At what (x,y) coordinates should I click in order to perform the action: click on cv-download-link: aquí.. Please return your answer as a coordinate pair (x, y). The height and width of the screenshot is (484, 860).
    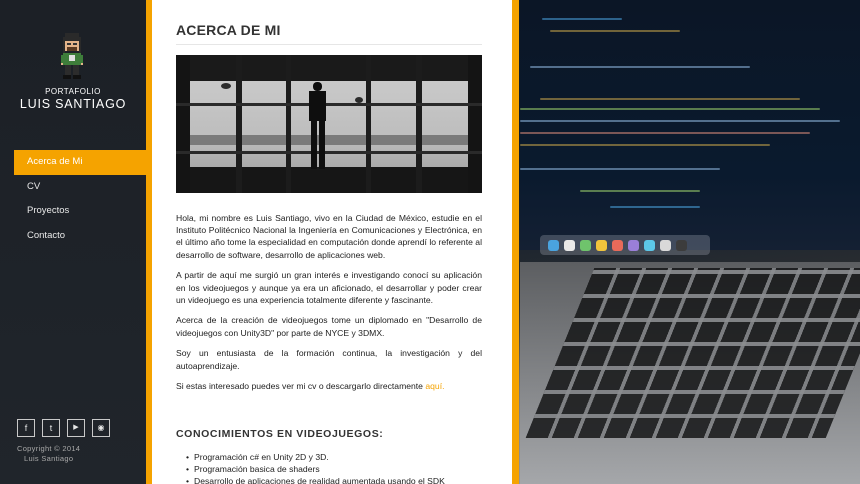
    Looking at the image, I should click on (434, 386).